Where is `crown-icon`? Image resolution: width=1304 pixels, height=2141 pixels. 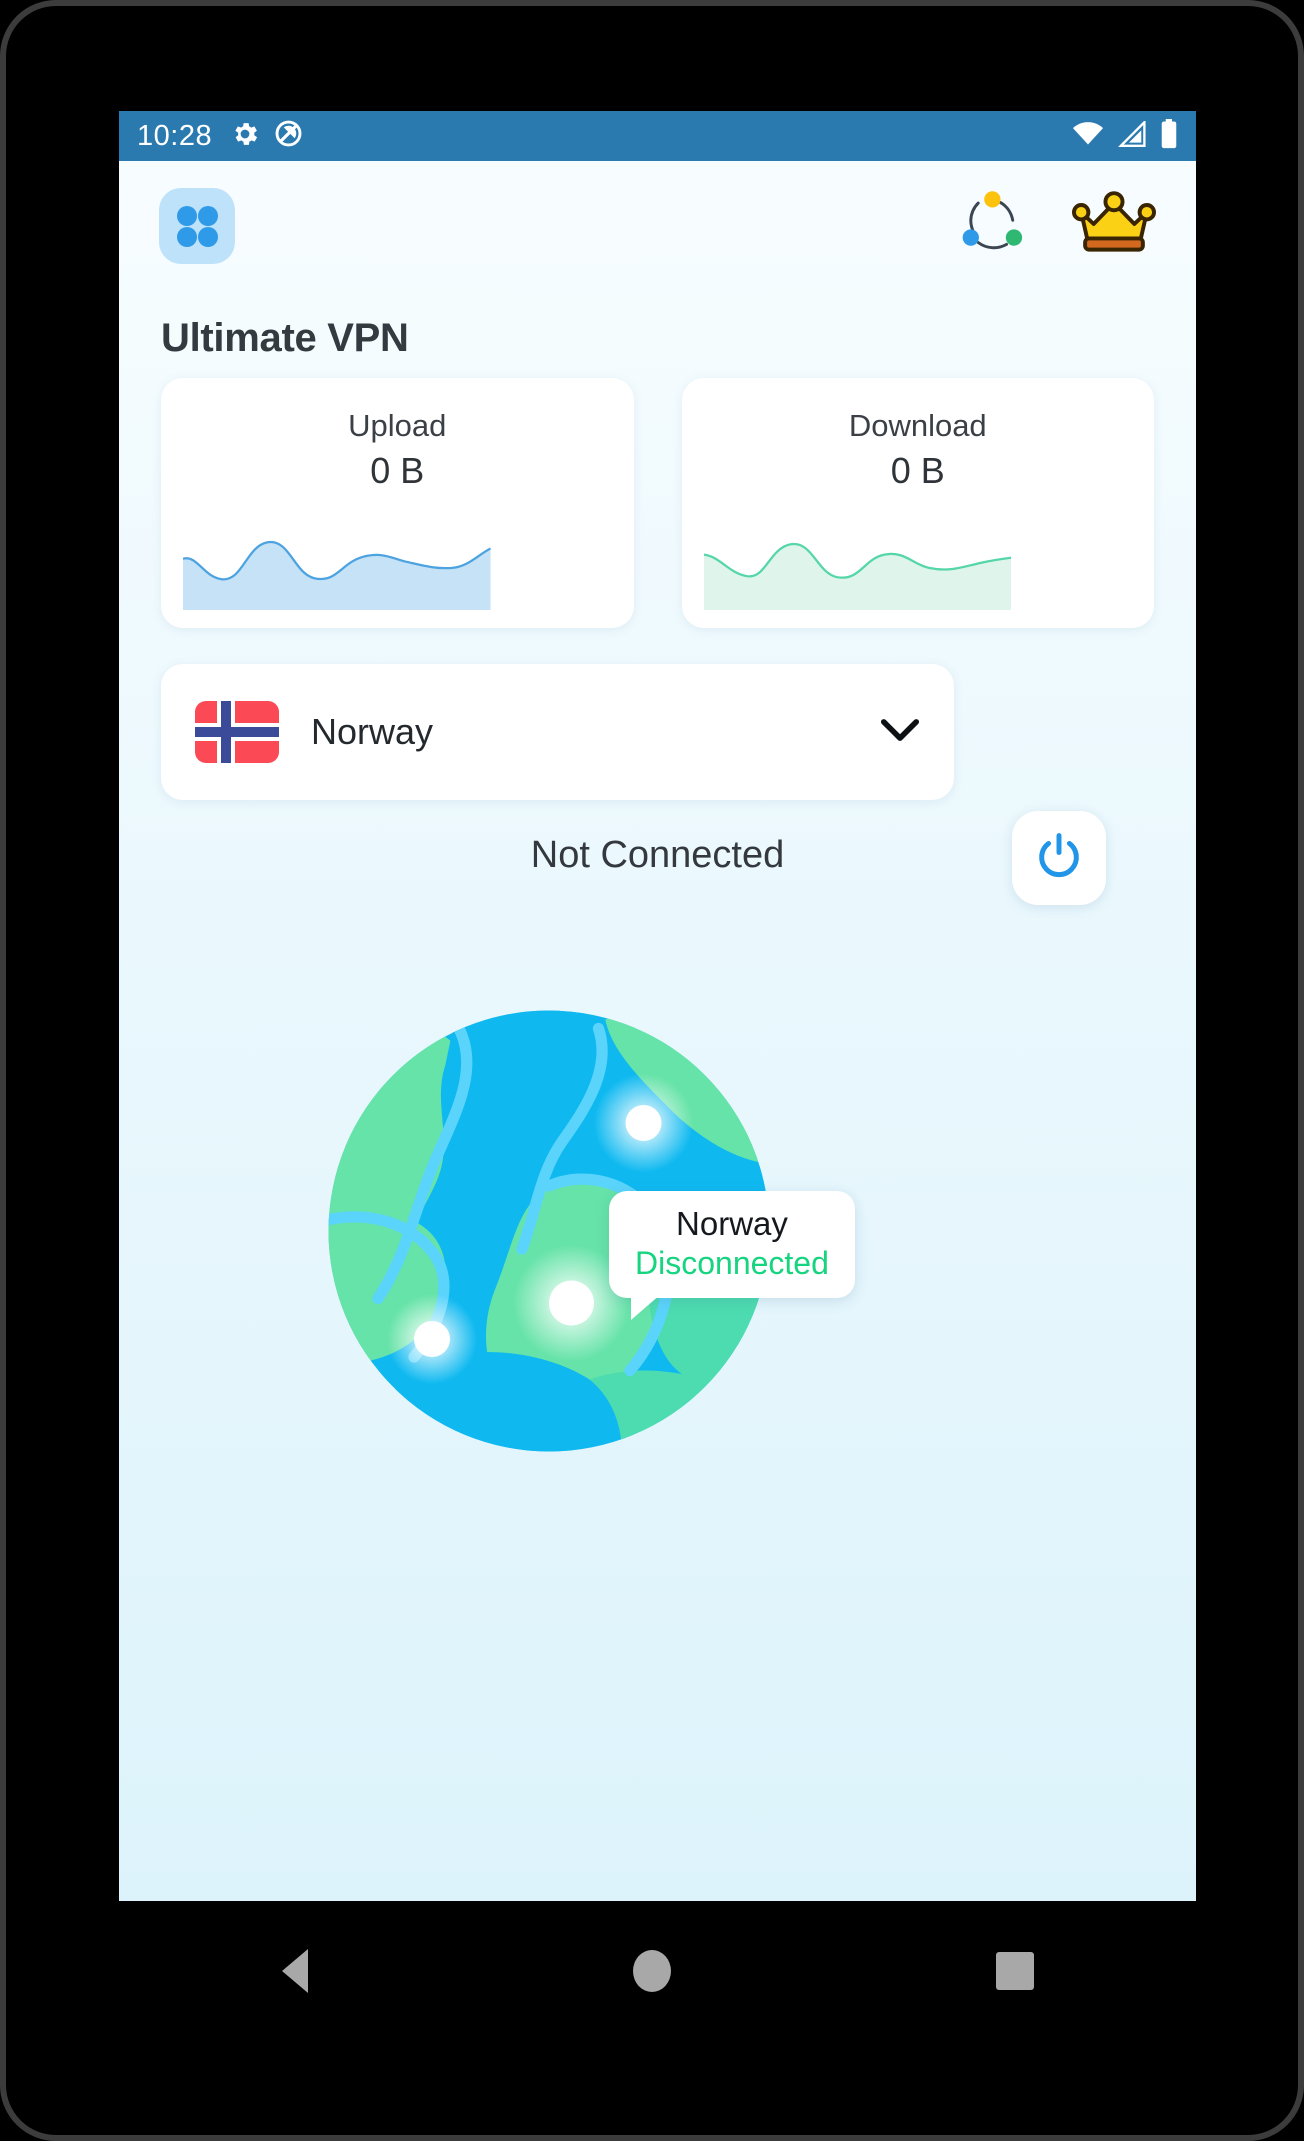
crown-icon is located at coordinates (1114, 226).